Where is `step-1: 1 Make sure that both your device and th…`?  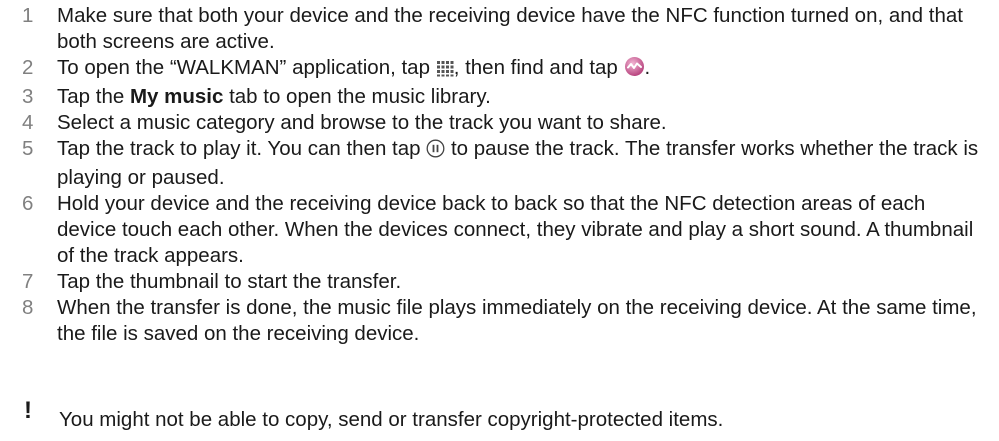 step-1: 1 Make sure that both your device and th… is located at coordinates (502, 29).